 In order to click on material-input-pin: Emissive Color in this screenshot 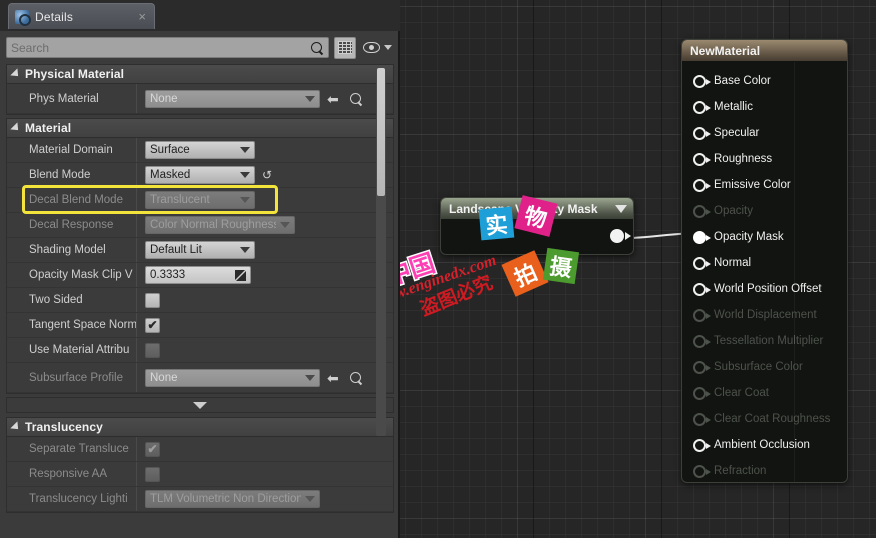, I will do `click(764, 185)`.